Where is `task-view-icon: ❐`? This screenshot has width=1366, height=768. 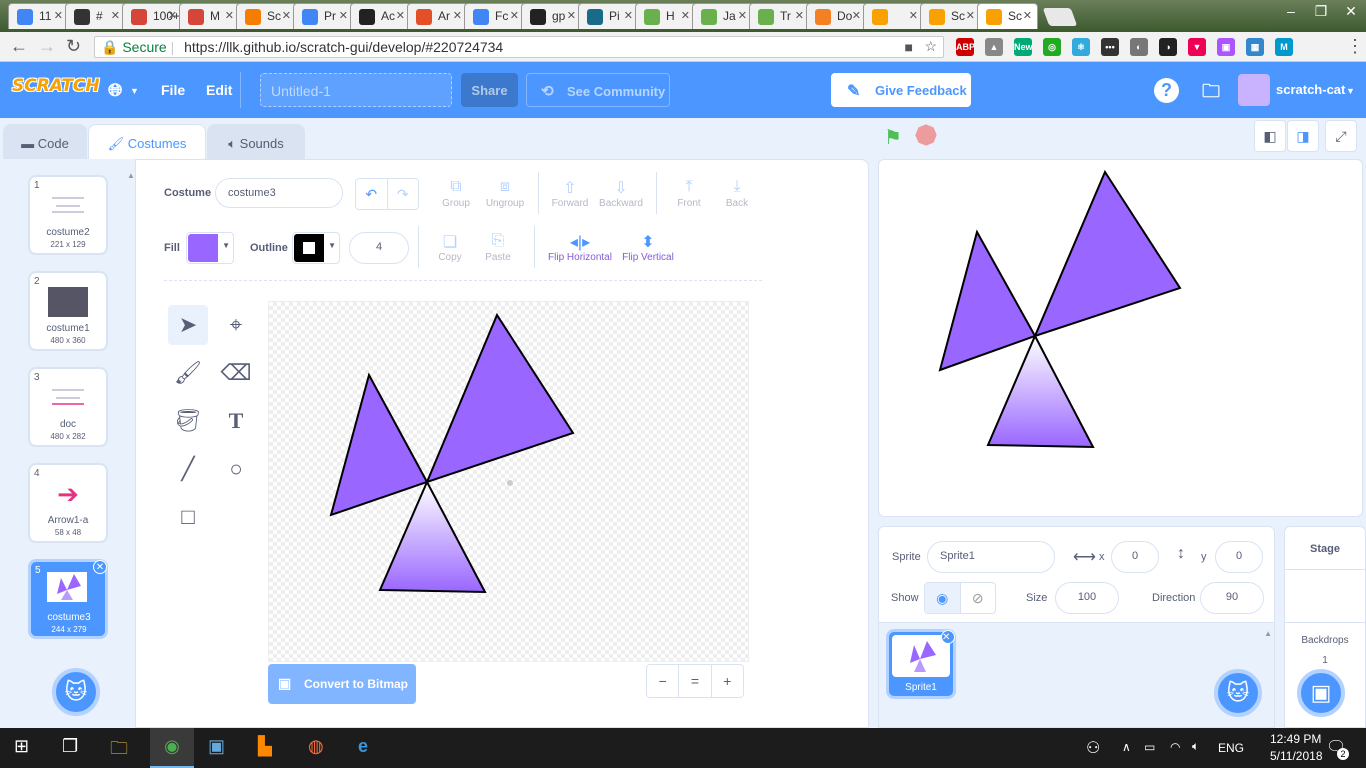 task-view-icon: ❐ is located at coordinates (70, 746).